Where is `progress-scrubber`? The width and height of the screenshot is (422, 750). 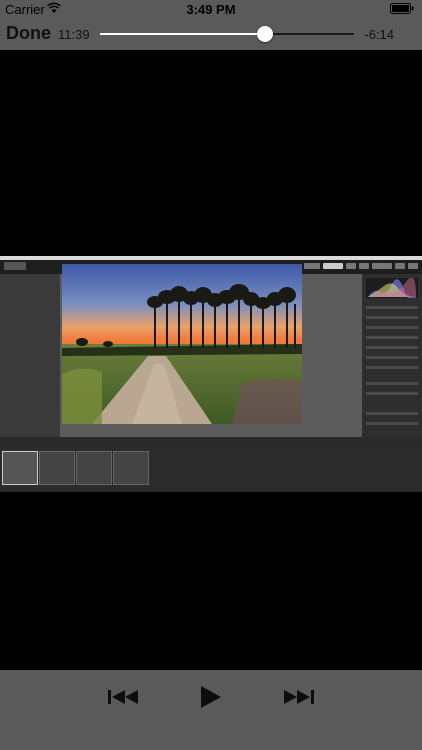
progress-scrubber is located at coordinates (227, 34).